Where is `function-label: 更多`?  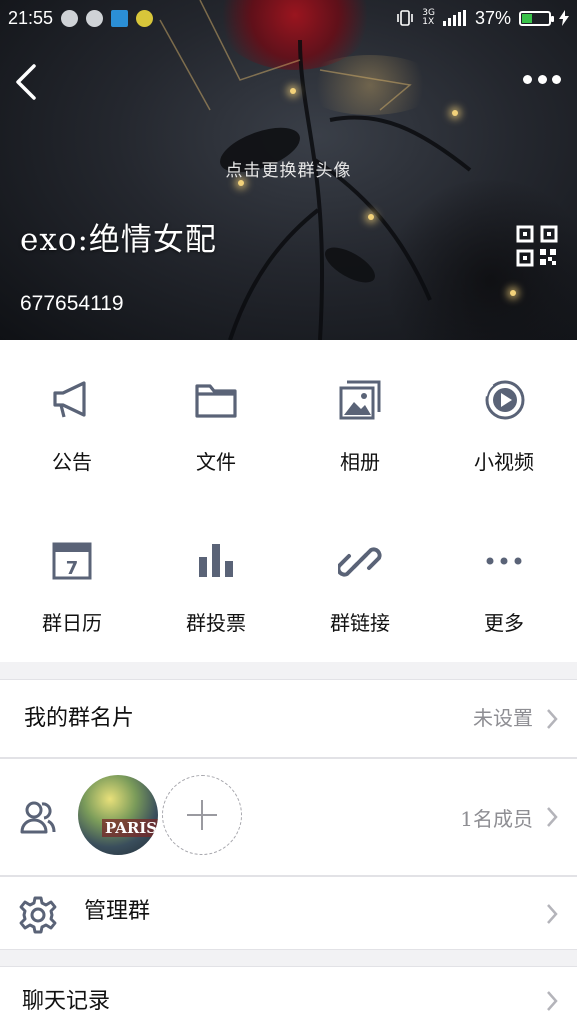
function-label: 更多 is located at coordinates (504, 623).